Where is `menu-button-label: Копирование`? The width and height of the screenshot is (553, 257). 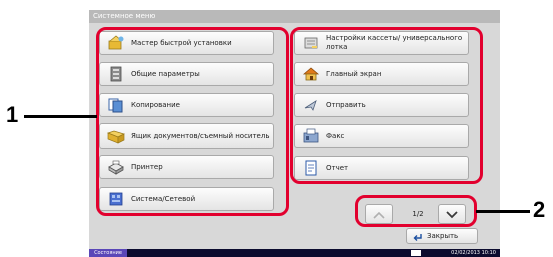 menu-button-label: Копирование is located at coordinates (155, 104).